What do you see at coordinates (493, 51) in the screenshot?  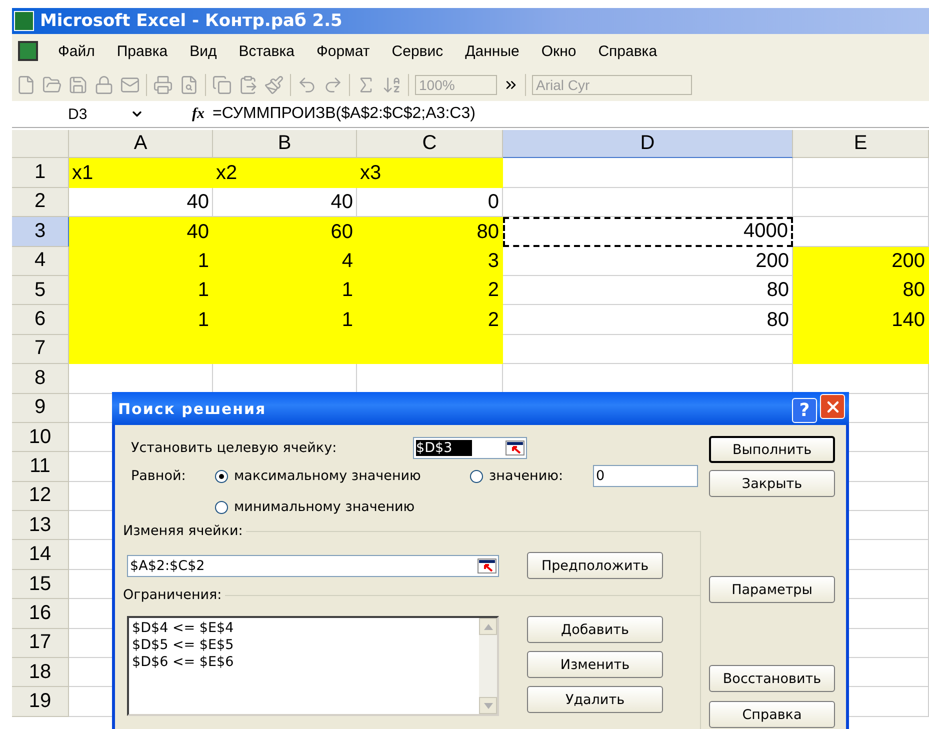 I see `menu-item: Данные` at bounding box center [493, 51].